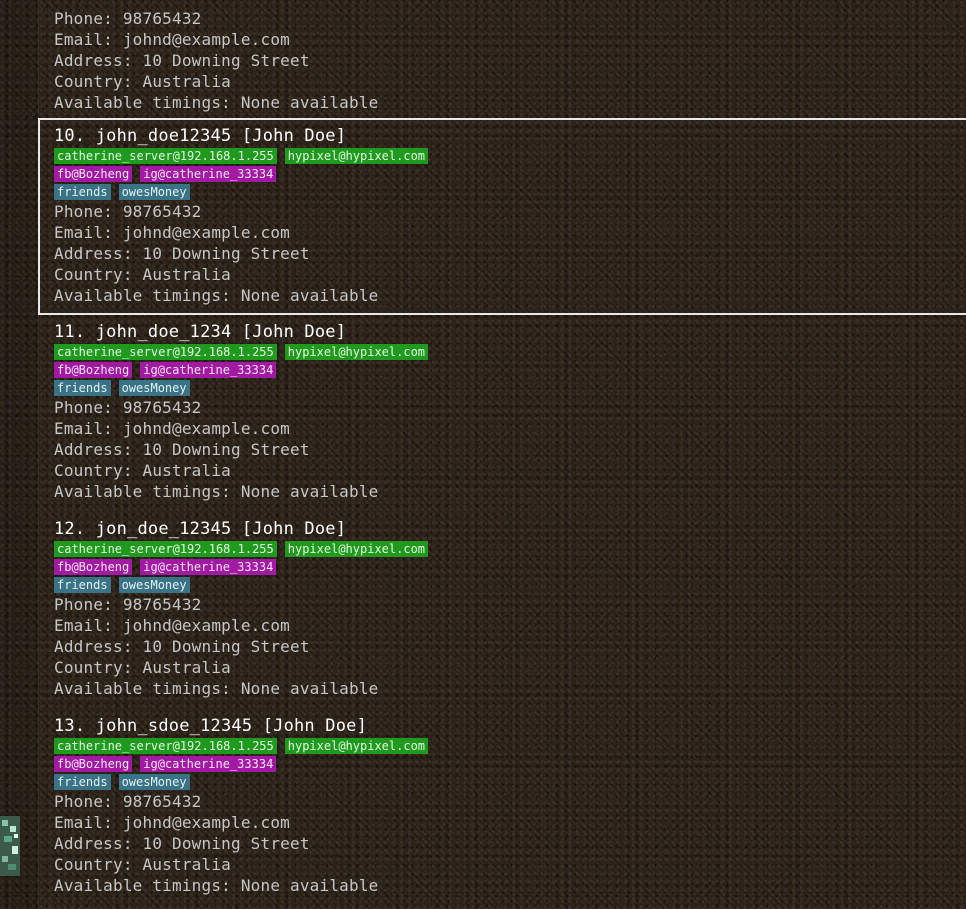 The height and width of the screenshot is (909, 966). I want to click on group-tags: friends, so click(510, 4).